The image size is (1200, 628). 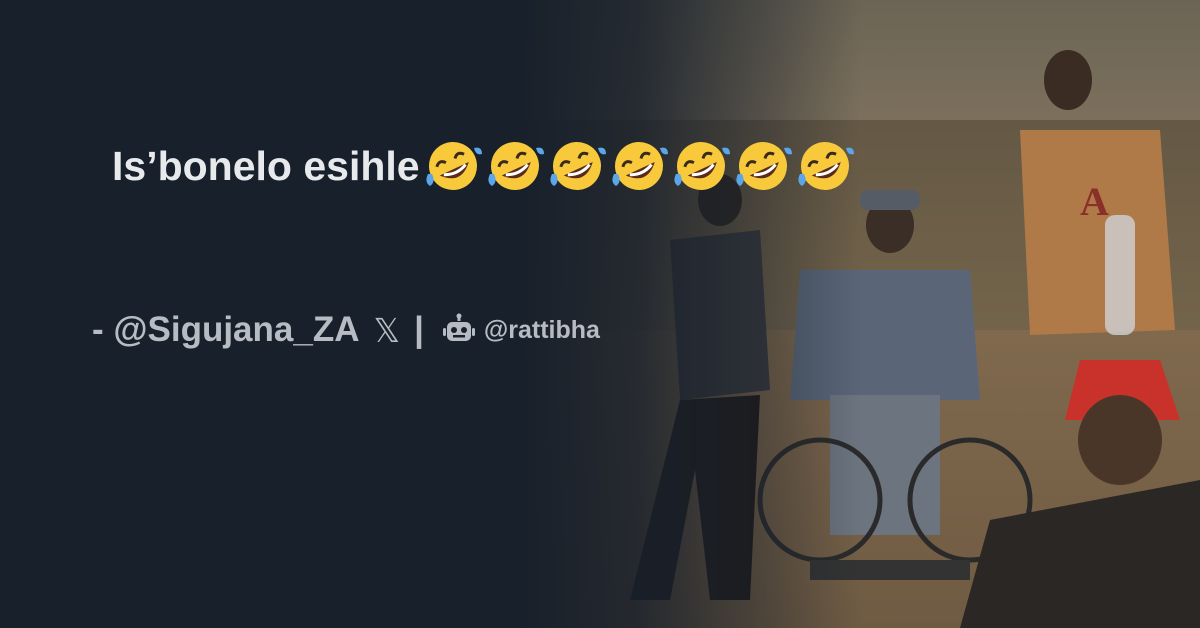 What do you see at coordinates (266, 165) in the screenshot?
I see `post-text: Is’bonelo esihle` at bounding box center [266, 165].